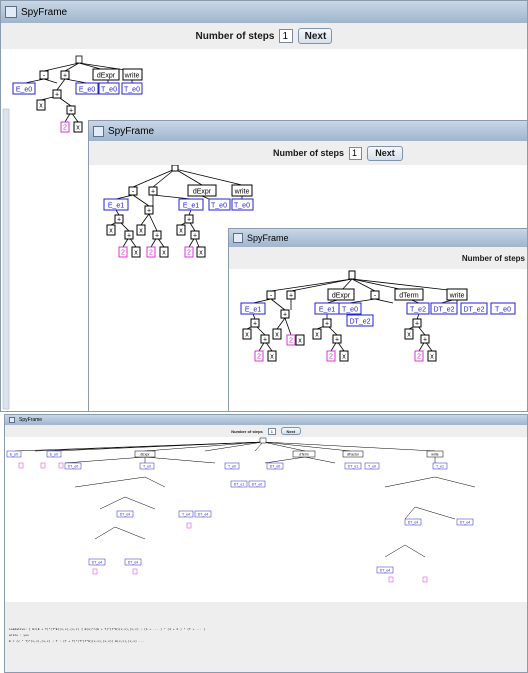 The image size is (528, 673). I want to click on svg-text: T_e1, so click(440, 467).